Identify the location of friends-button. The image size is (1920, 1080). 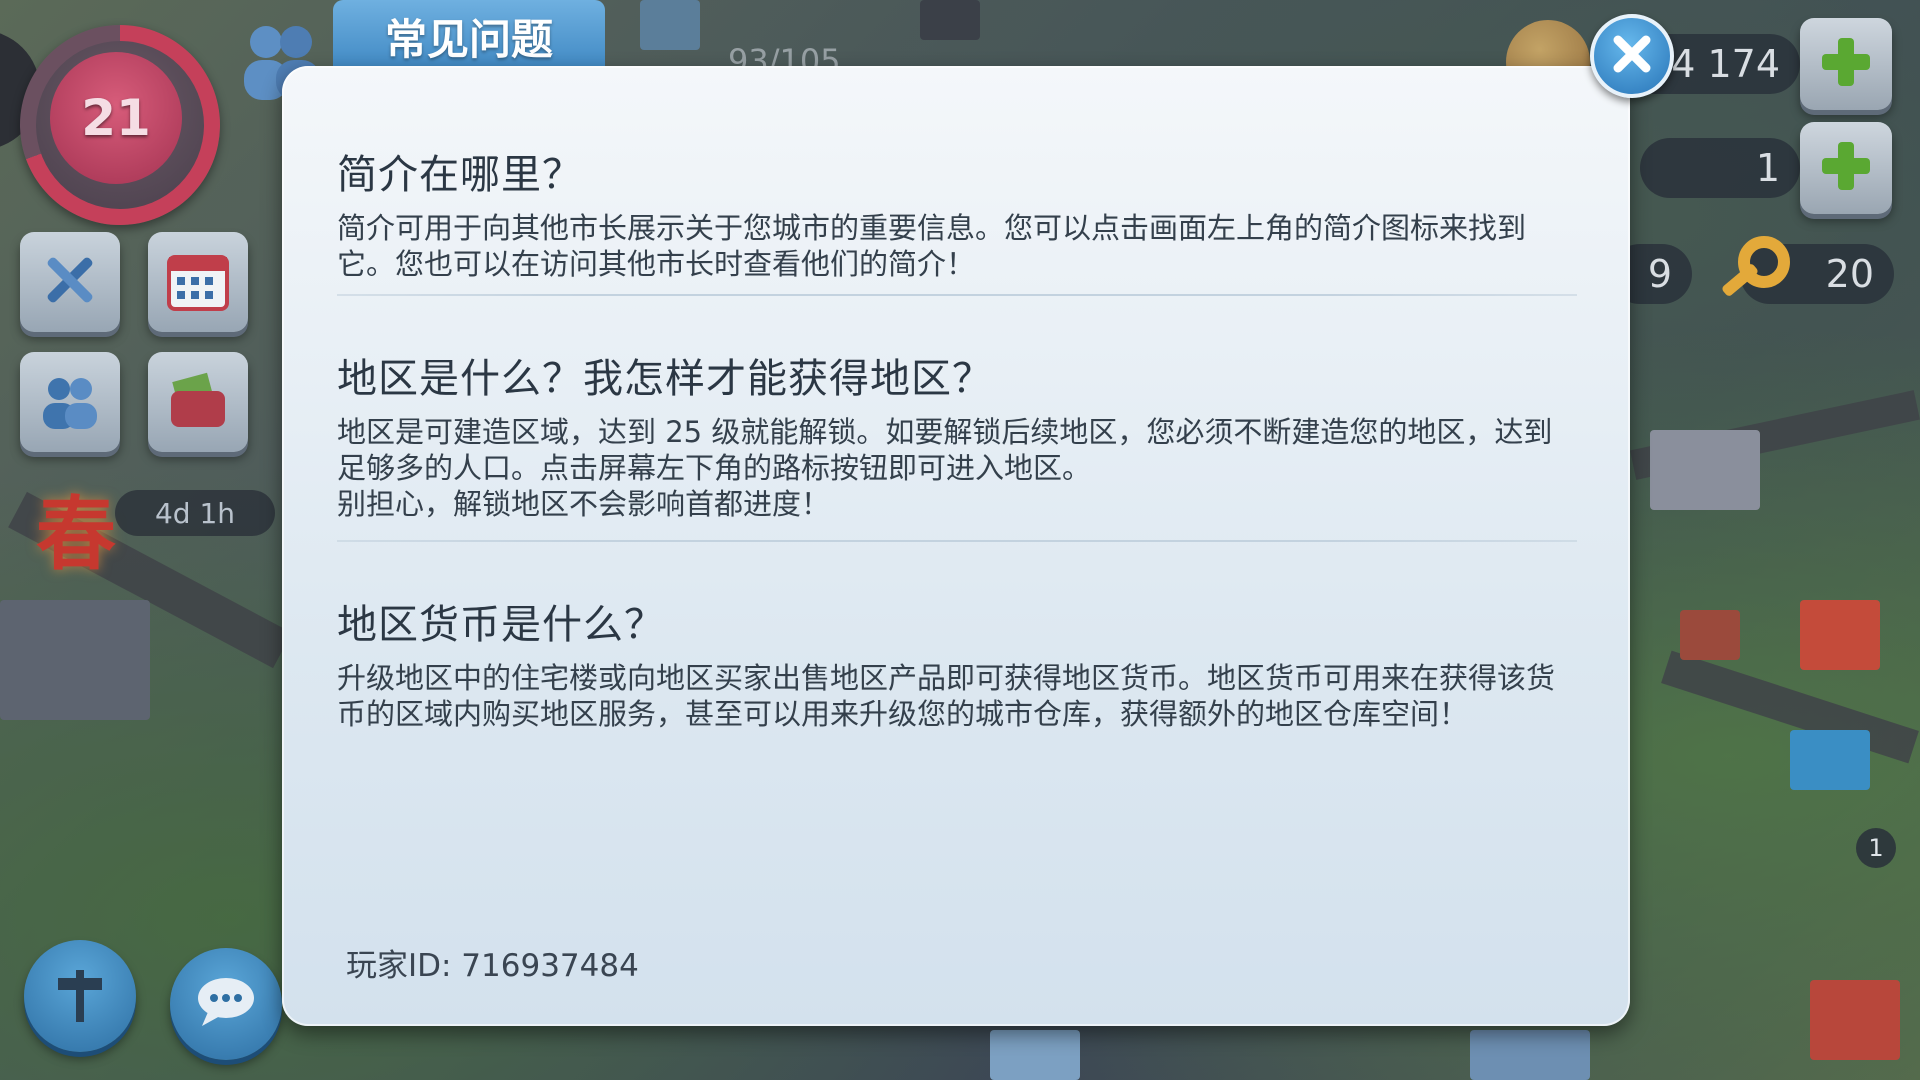
(70, 402).